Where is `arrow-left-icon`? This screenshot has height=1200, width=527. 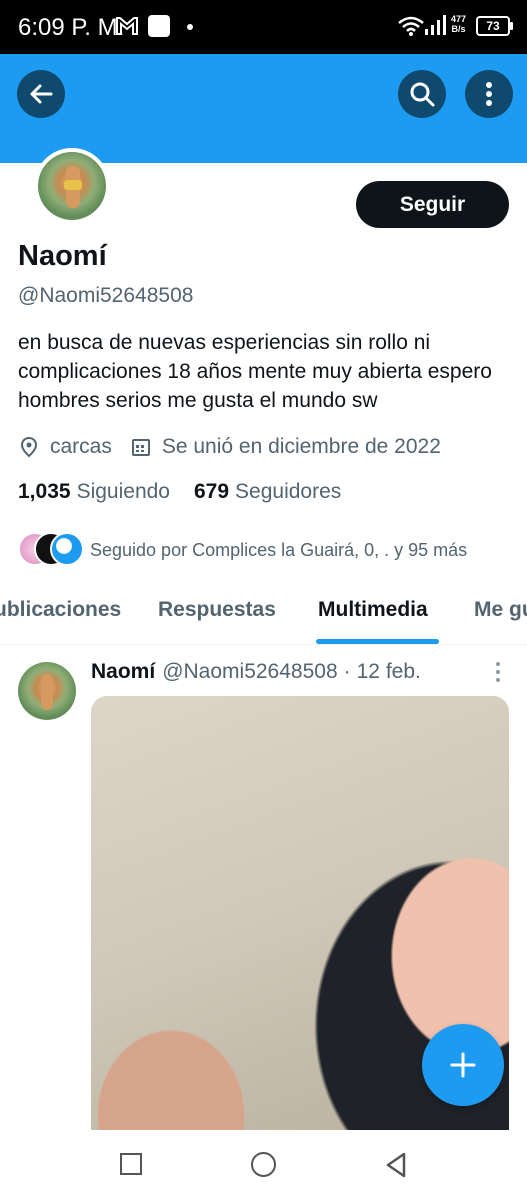
arrow-left-icon is located at coordinates (41, 94).